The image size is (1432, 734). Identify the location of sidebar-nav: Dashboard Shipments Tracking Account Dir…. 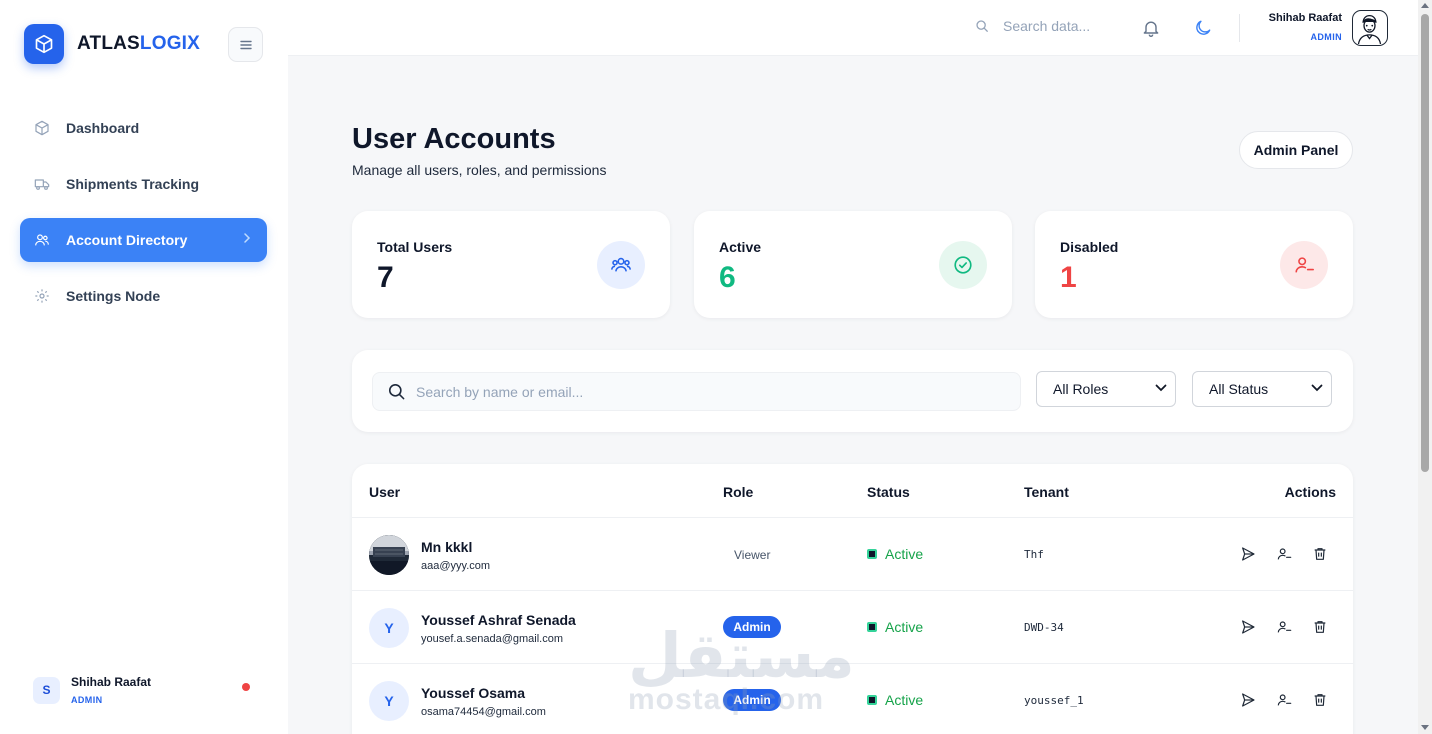
(143, 218).